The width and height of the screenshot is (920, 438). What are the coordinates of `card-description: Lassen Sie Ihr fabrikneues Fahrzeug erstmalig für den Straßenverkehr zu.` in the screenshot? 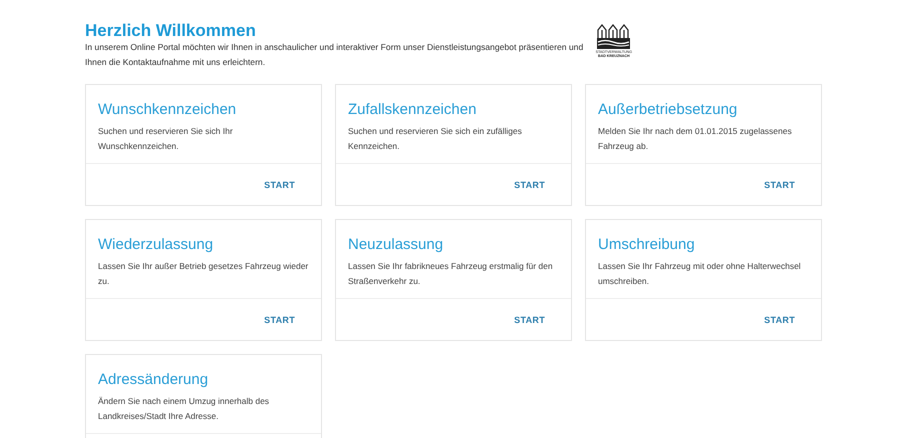 It's located at (451, 274).